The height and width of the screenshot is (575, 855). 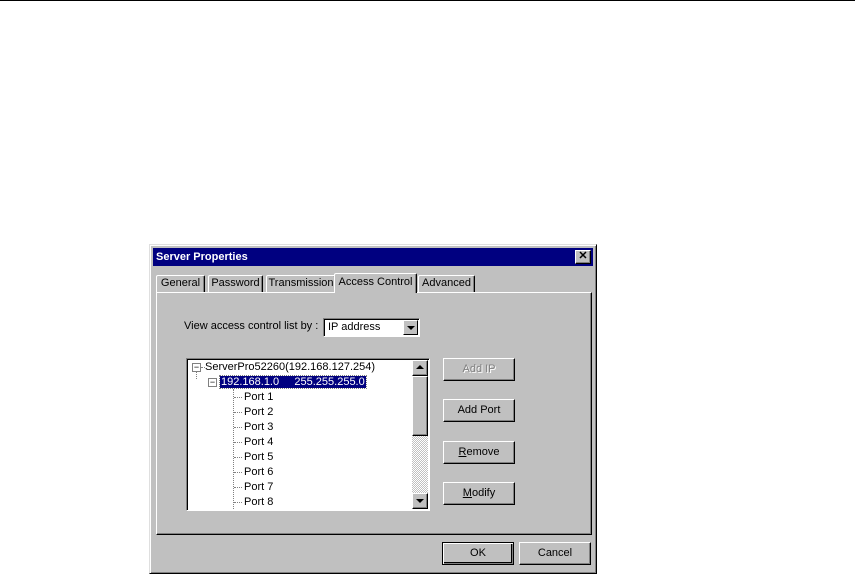 What do you see at coordinates (420, 368) in the screenshot?
I see `scroll-up-arrow-icon` at bounding box center [420, 368].